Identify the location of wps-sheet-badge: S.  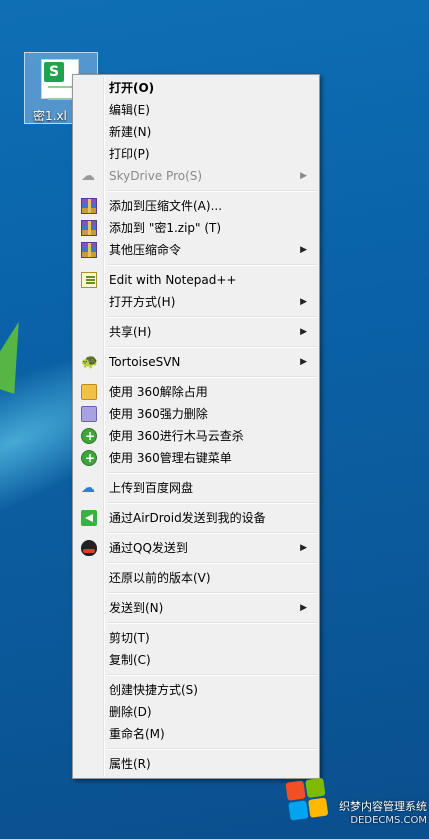
(54, 72).